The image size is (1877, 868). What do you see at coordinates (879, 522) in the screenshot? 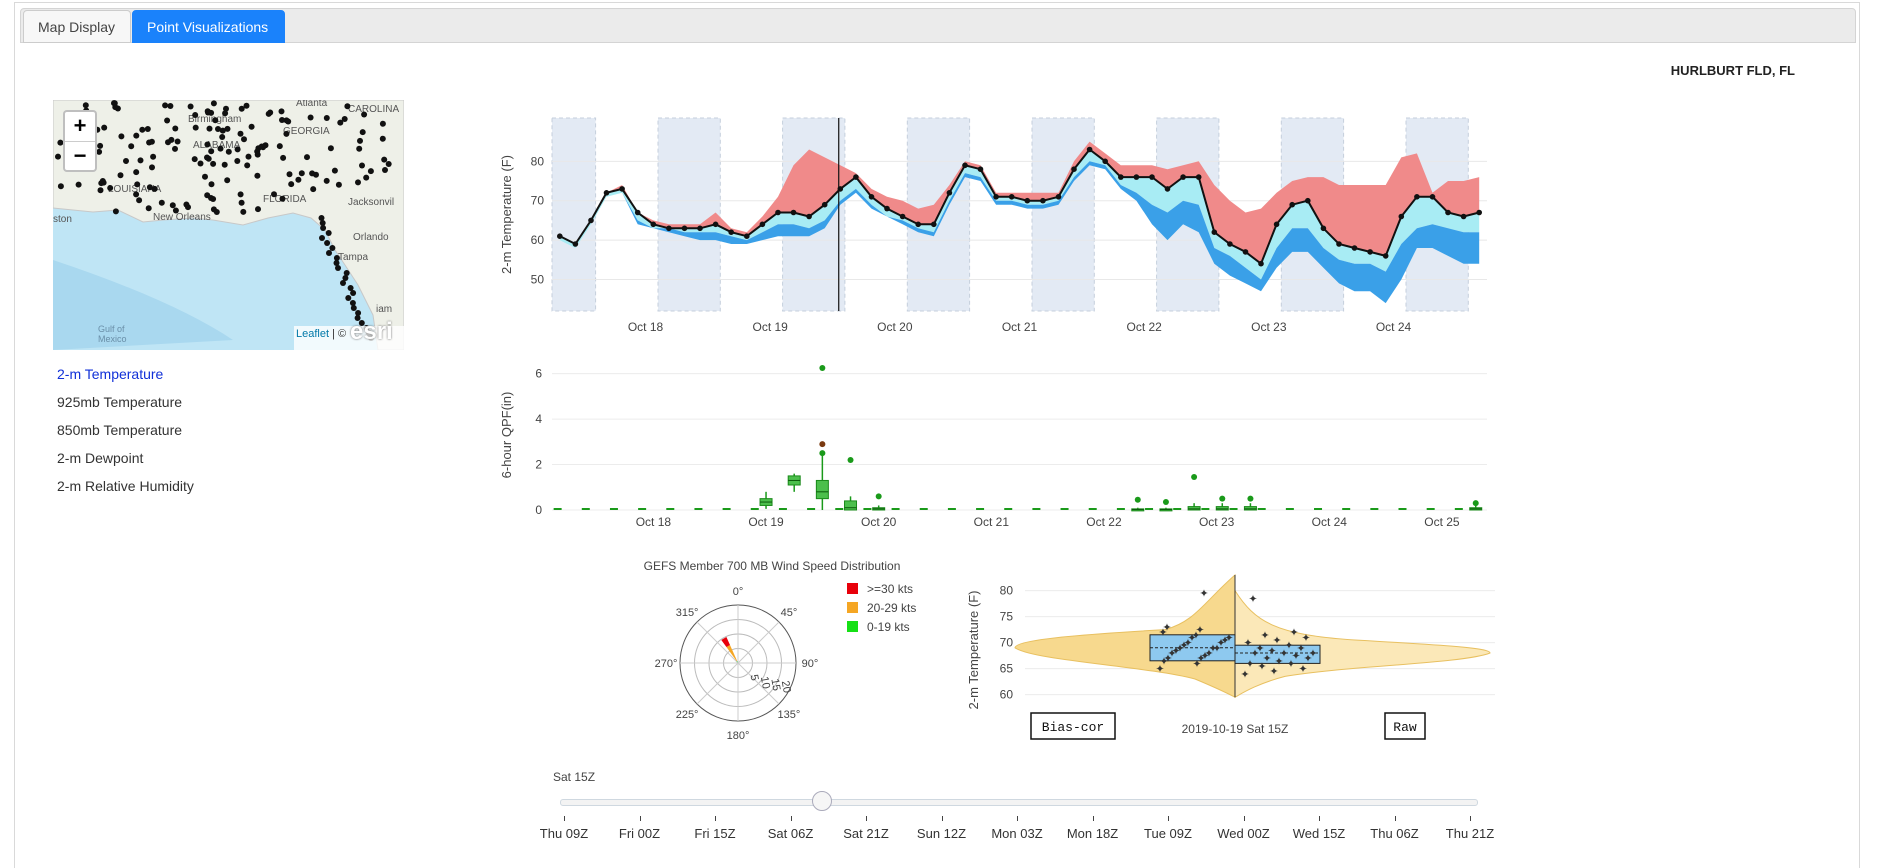
I see `x-tick-label: Oct 20` at bounding box center [879, 522].